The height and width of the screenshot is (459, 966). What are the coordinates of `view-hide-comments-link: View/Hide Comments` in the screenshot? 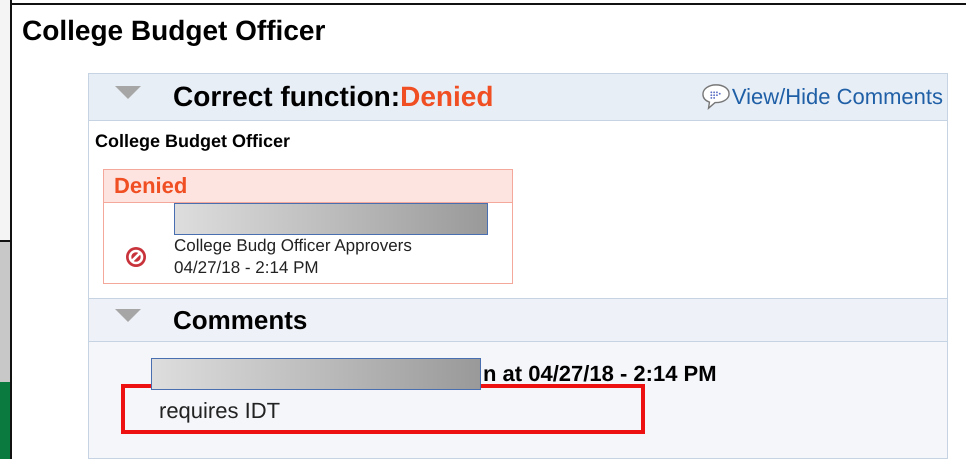 It's located at (837, 97).